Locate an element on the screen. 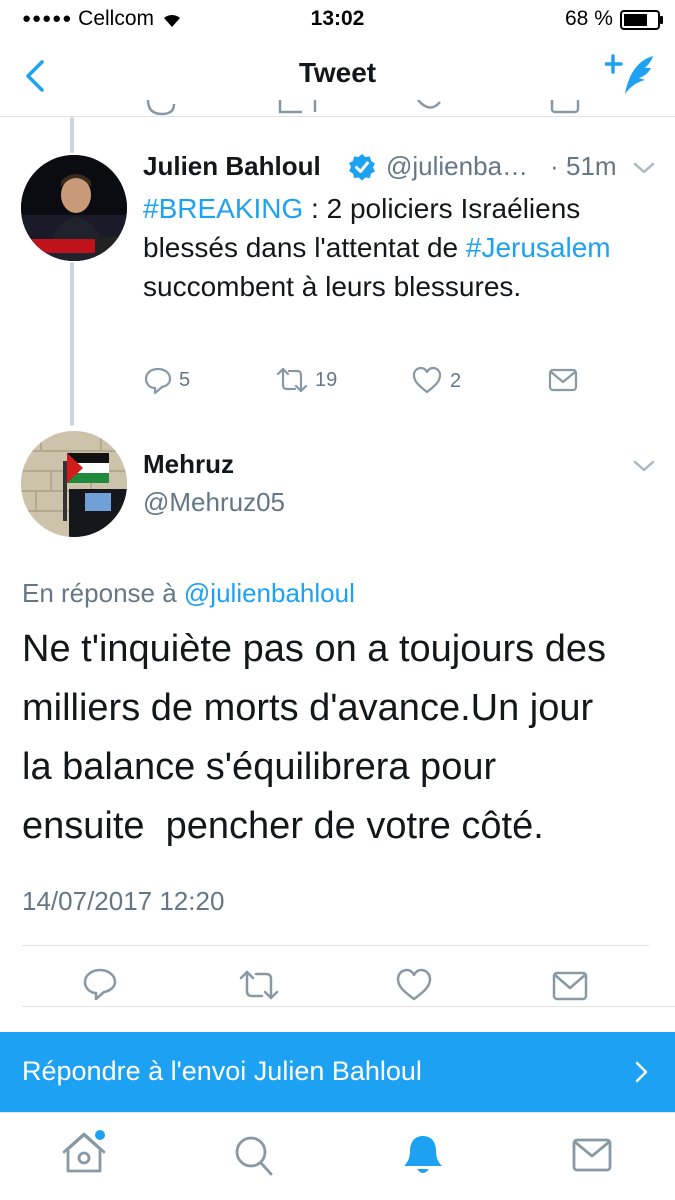 The image size is (675, 1200). like-button is located at coordinates (414, 985).